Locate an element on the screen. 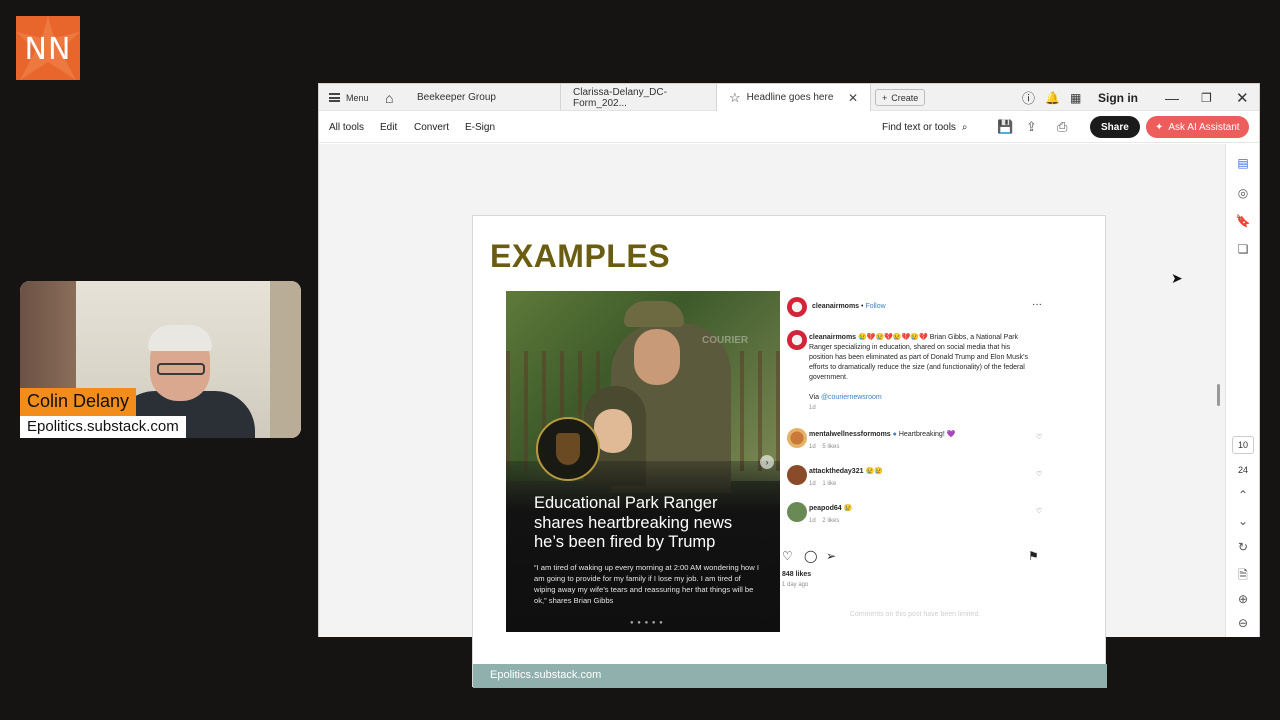 This screenshot has width=1280, height=720. minimize-icon: — is located at coordinates (1172, 97).